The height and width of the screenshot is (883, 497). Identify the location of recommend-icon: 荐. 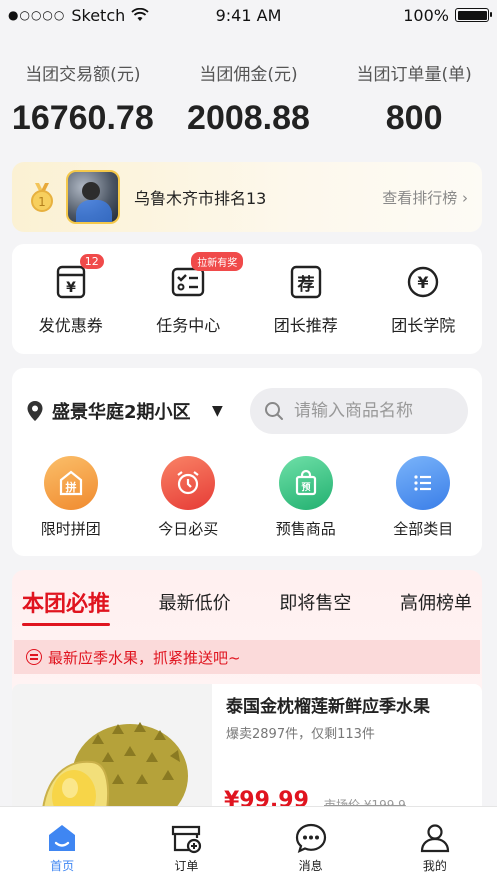
(306, 282).